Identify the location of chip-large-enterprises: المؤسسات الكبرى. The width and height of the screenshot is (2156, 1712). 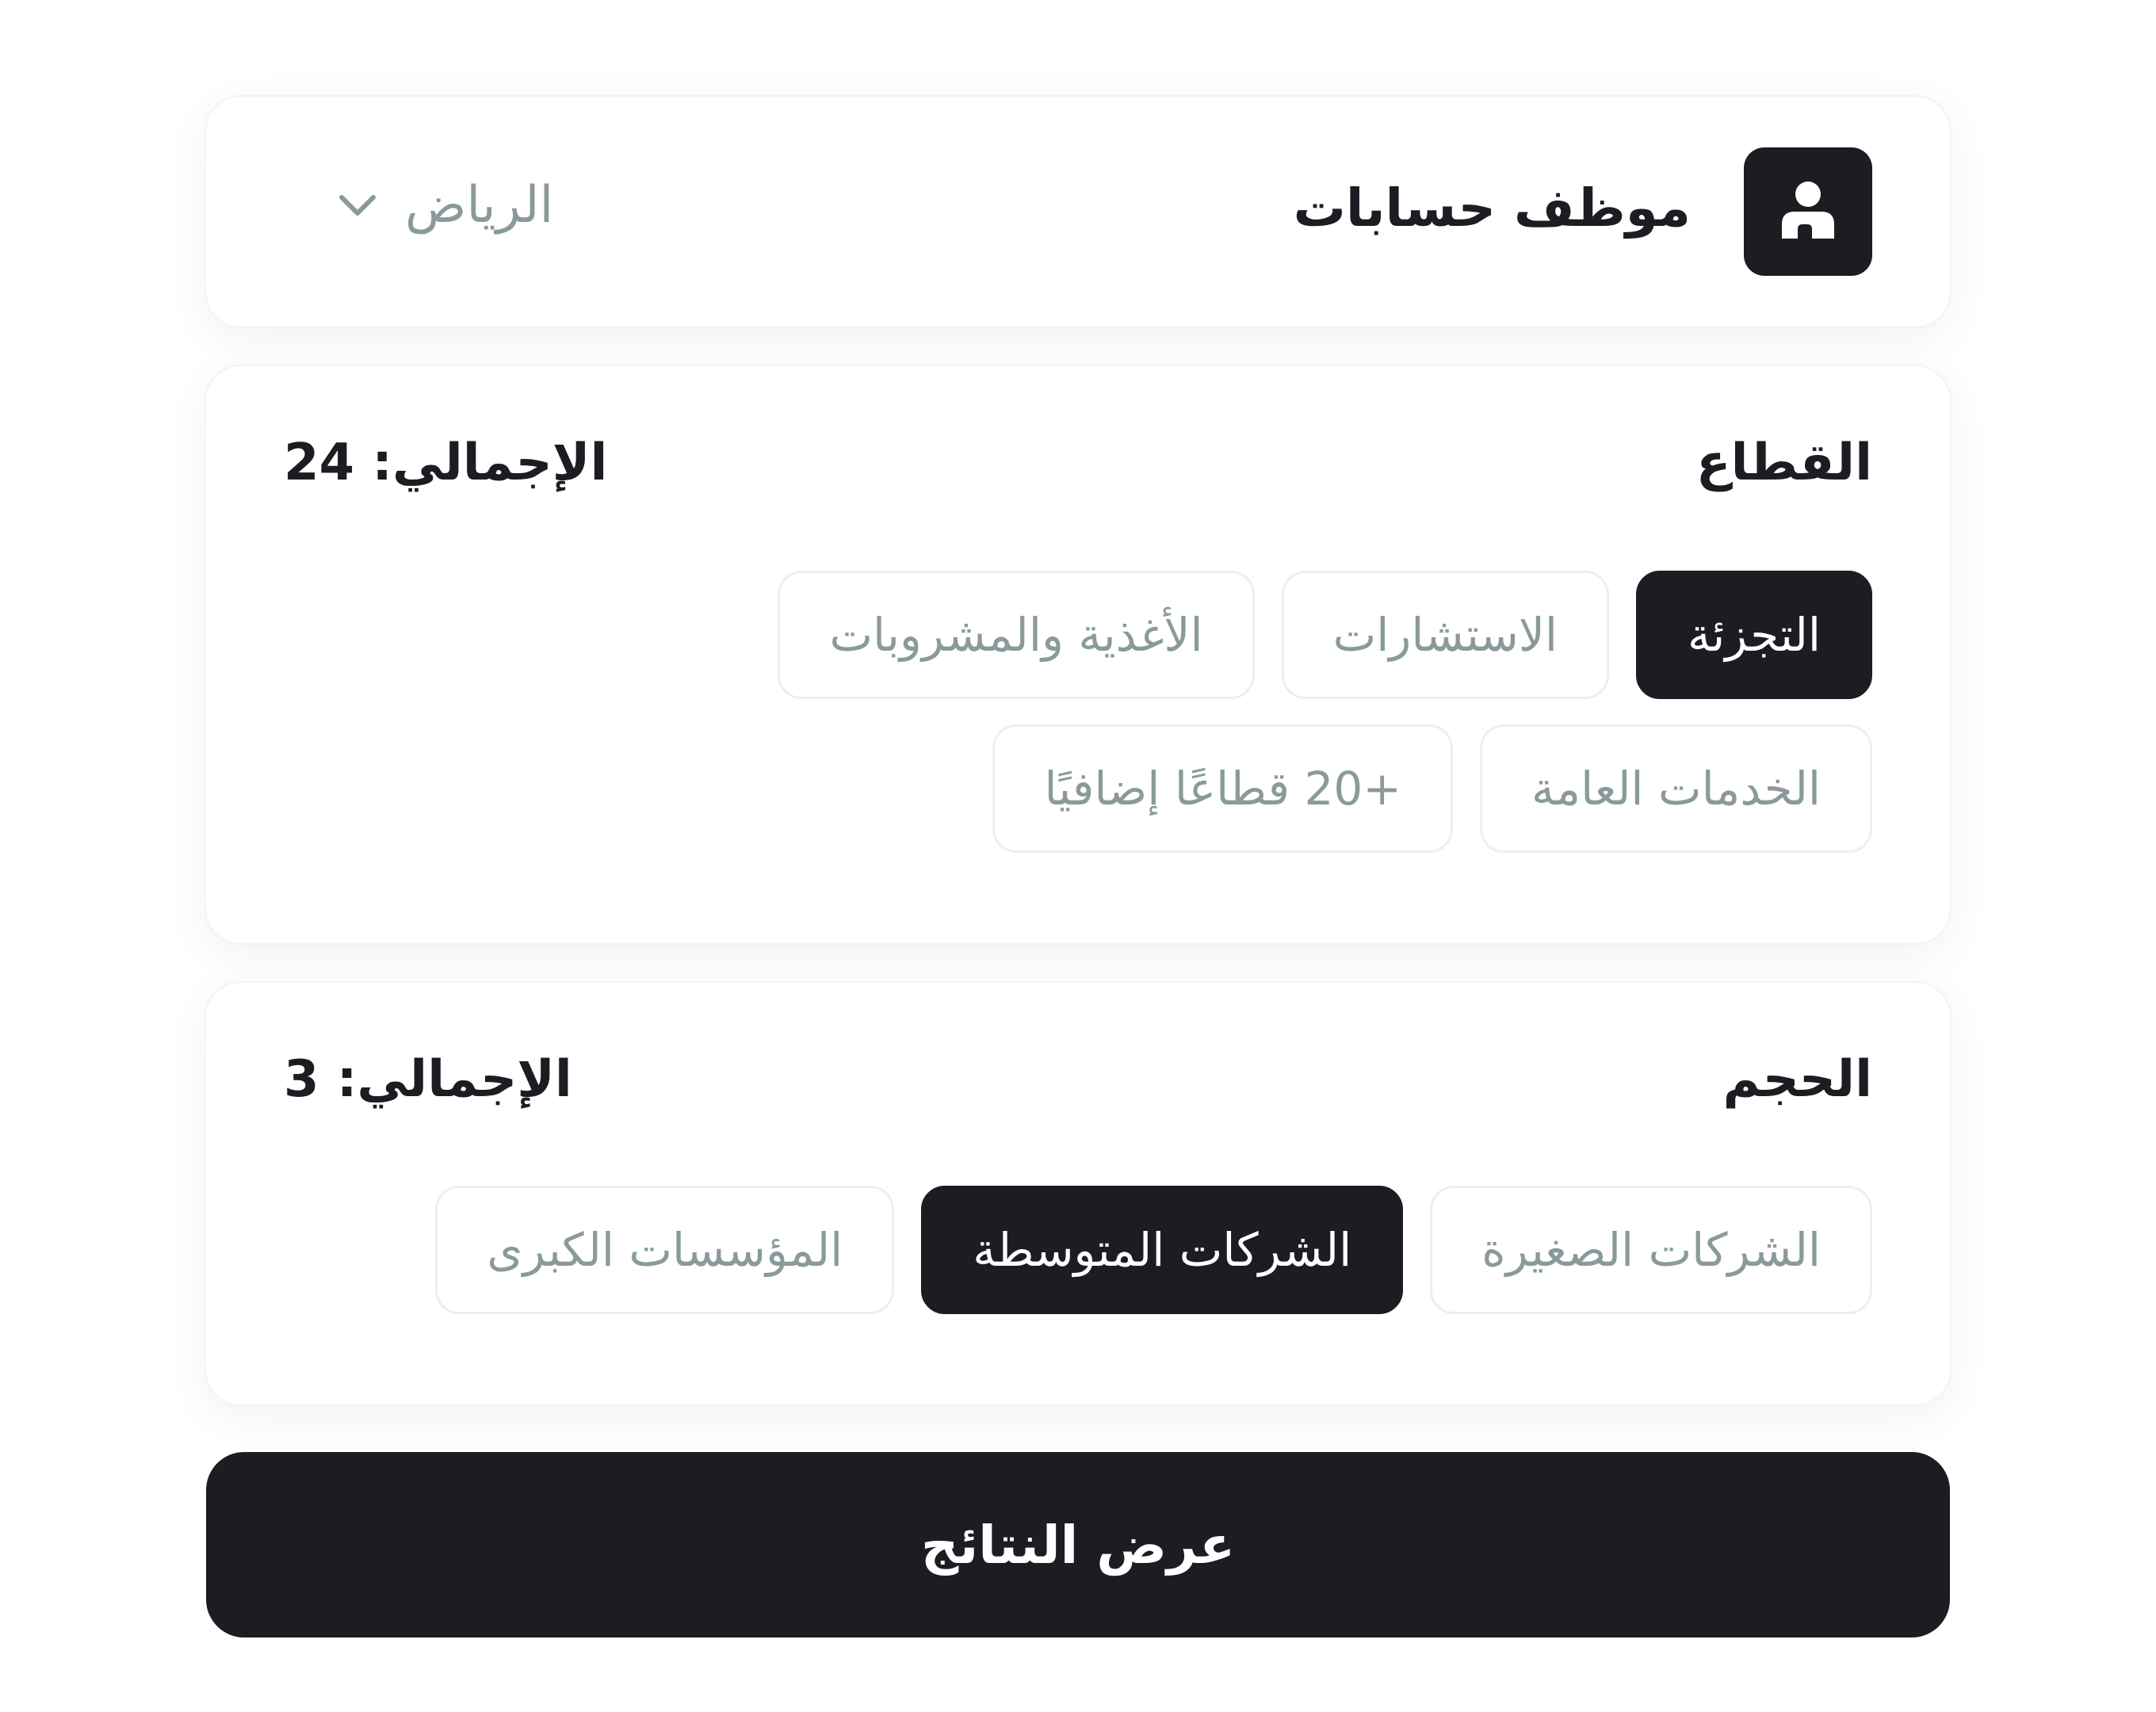
(665, 1250).